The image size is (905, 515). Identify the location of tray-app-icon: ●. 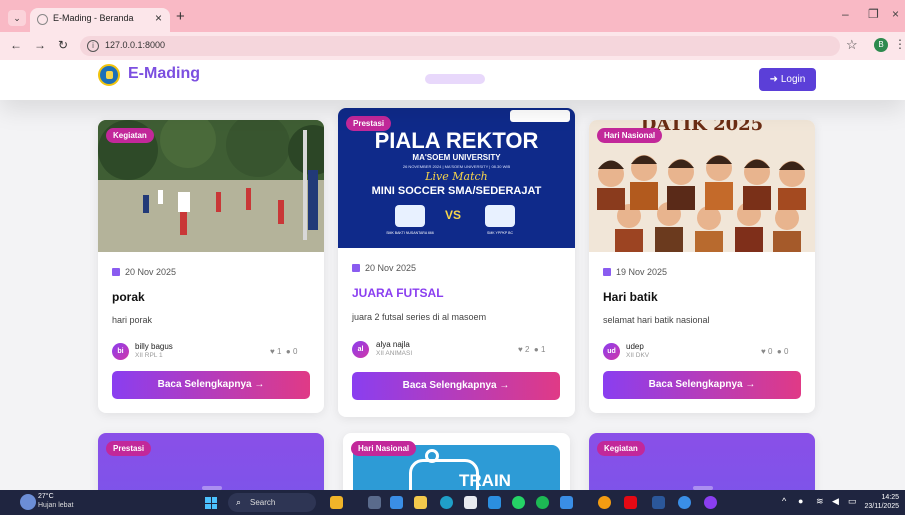
(800, 501).